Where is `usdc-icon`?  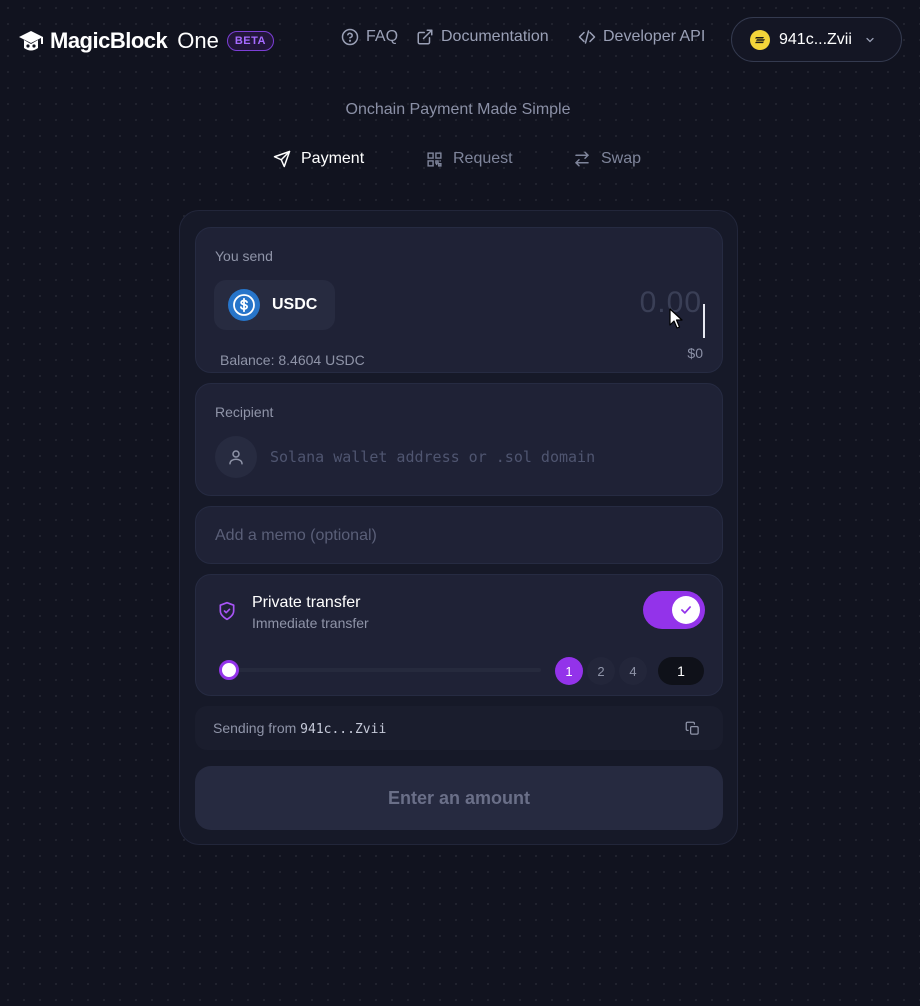
usdc-icon is located at coordinates (244, 305).